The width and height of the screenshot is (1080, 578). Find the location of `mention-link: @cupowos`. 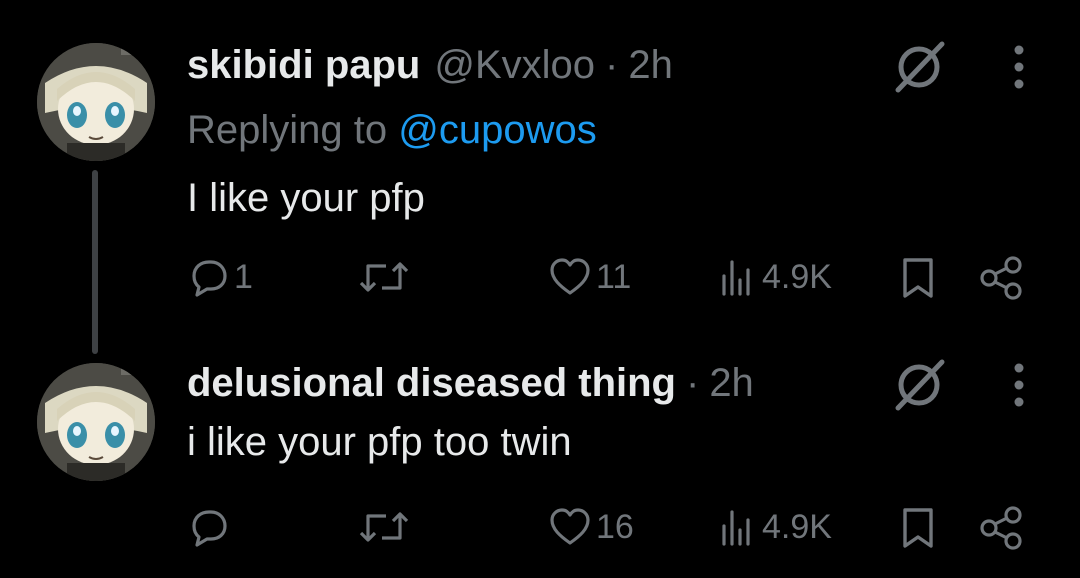

mention-link: @cupowos is located at coordinates (497, 130).